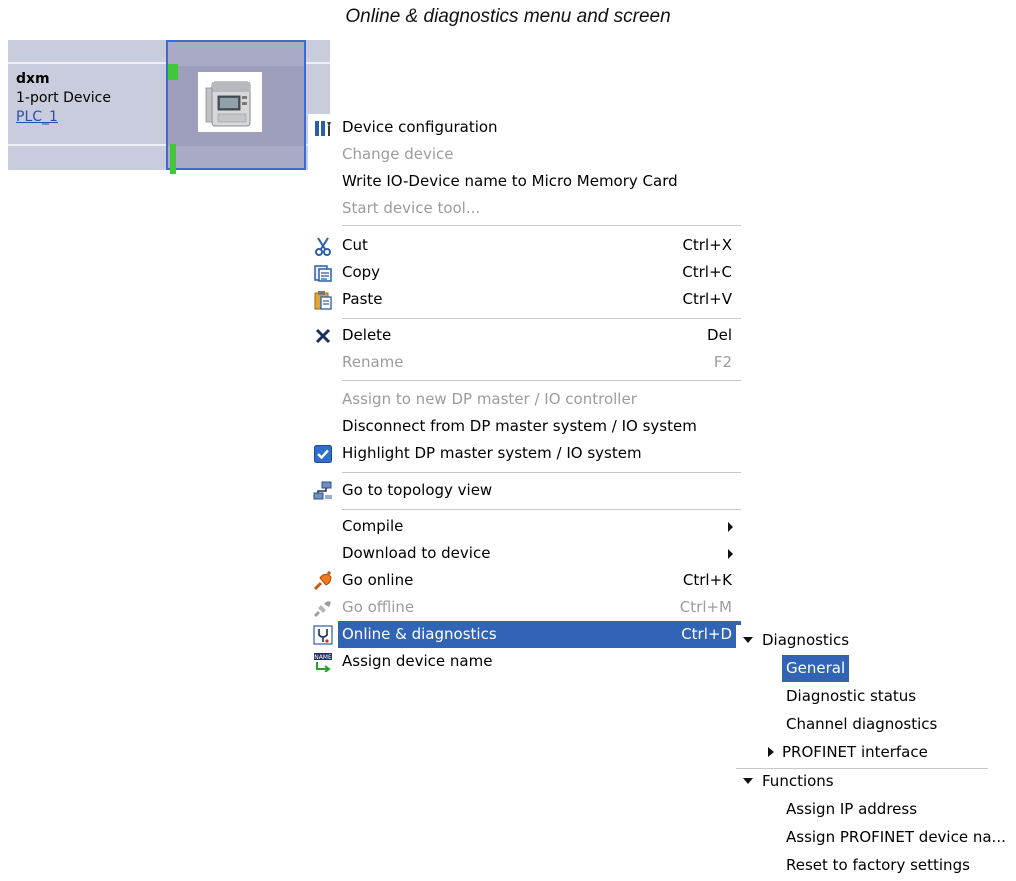  Describe the element at coordinates (323, 128) in the screenshot. I see `device-configuration-icon` at that location.